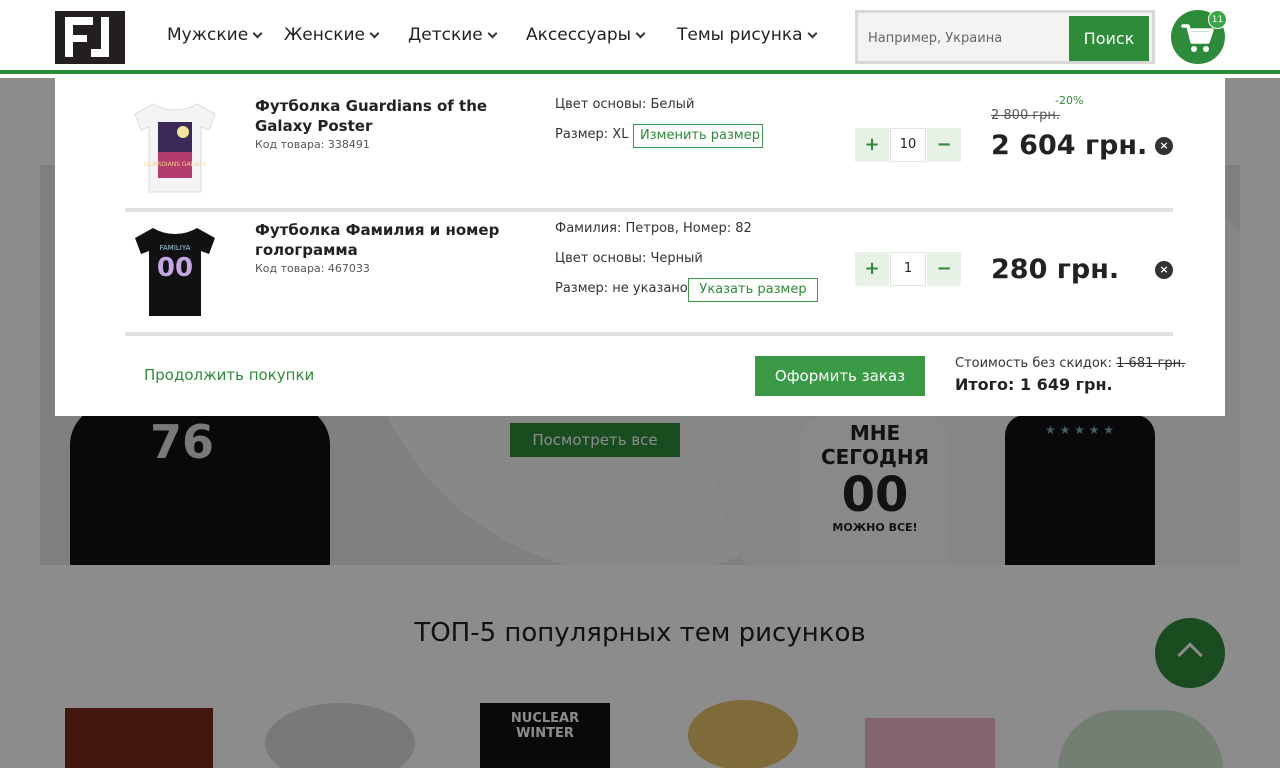  Describe the element at coordinates (1069, 100) in the screenshot. I see `discount-badge: -20%` at that location.